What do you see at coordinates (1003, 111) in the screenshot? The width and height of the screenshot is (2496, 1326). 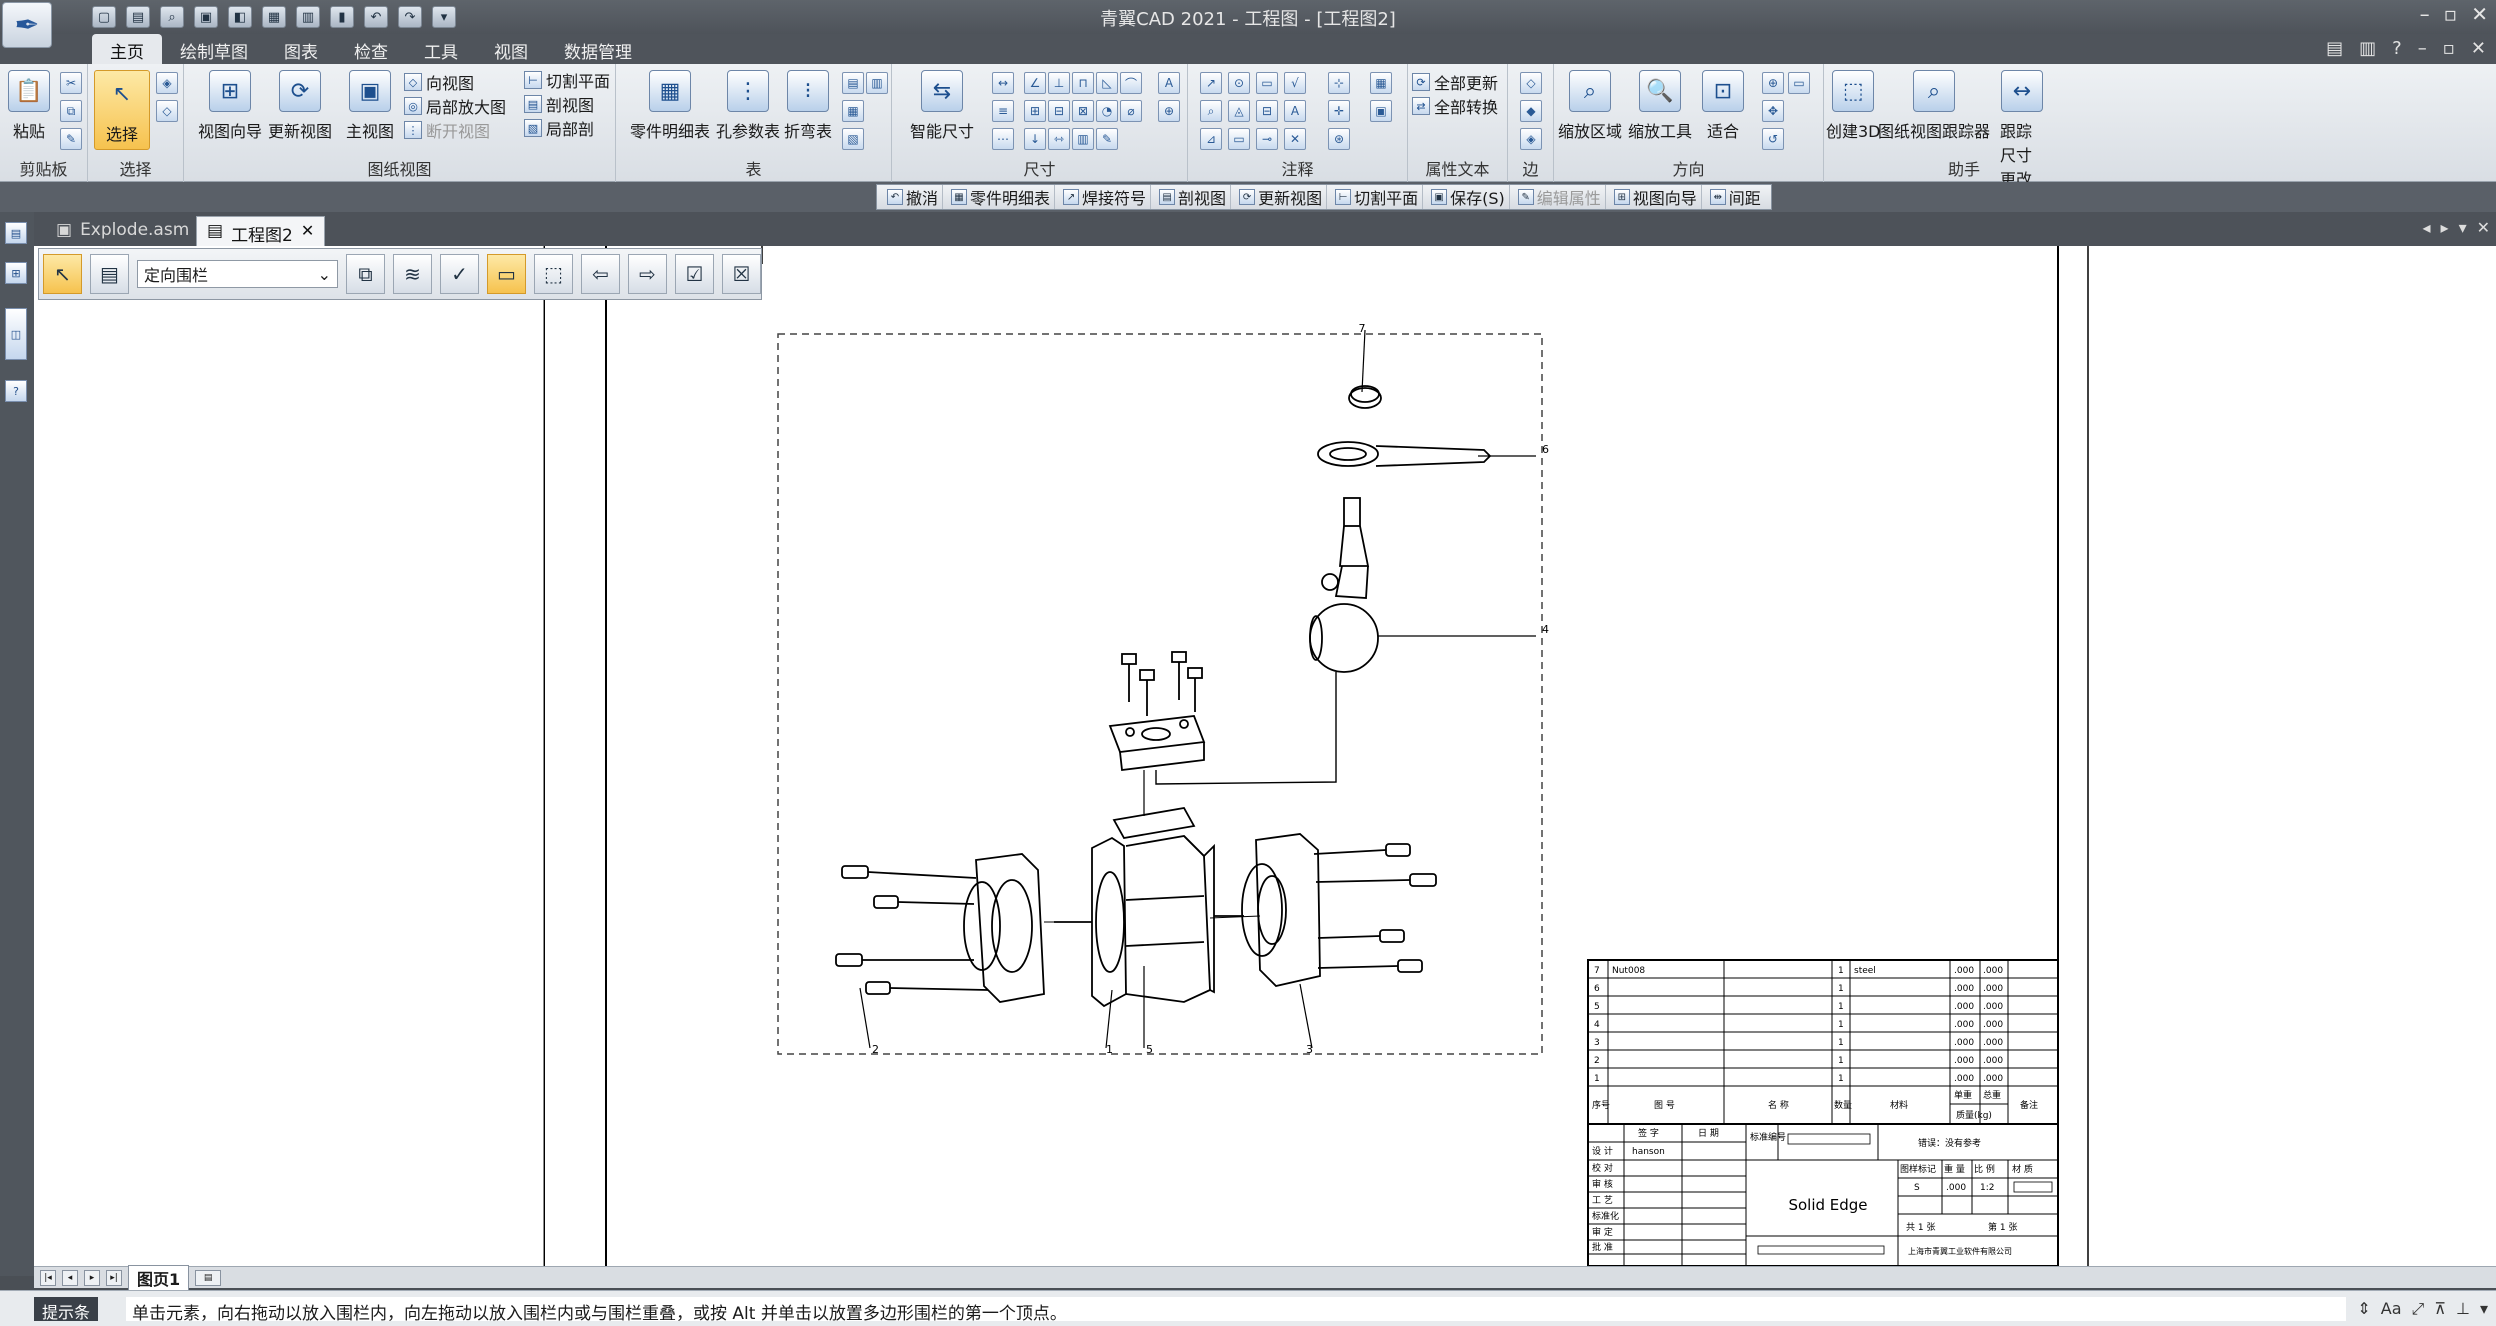 I see `dim-stack-icon: ≡` at bounding box center [1003, 111].